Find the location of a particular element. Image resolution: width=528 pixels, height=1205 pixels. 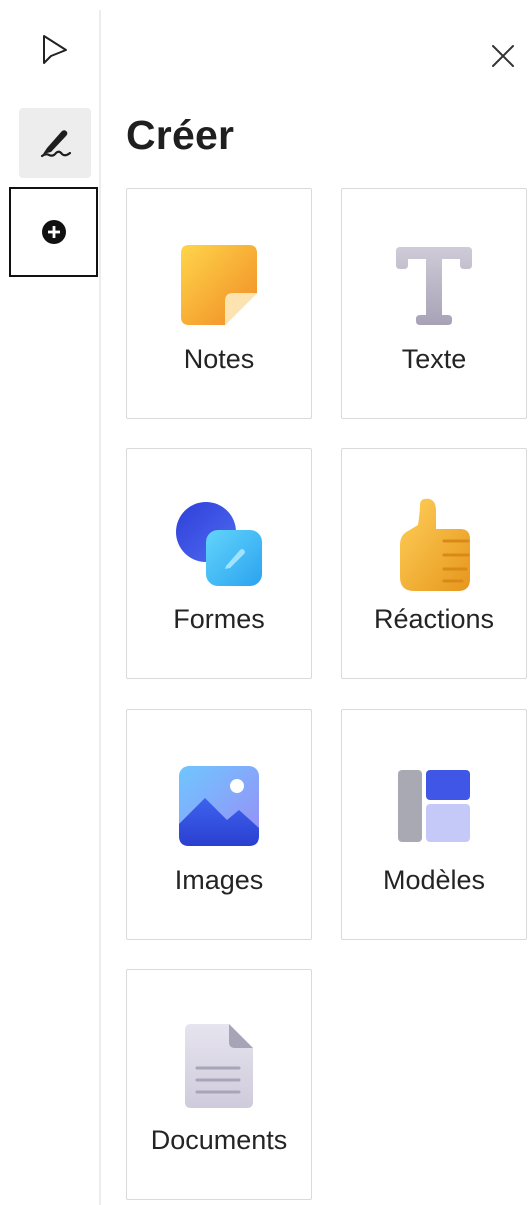

card-text: Texte is located at coordinates (434, 303).